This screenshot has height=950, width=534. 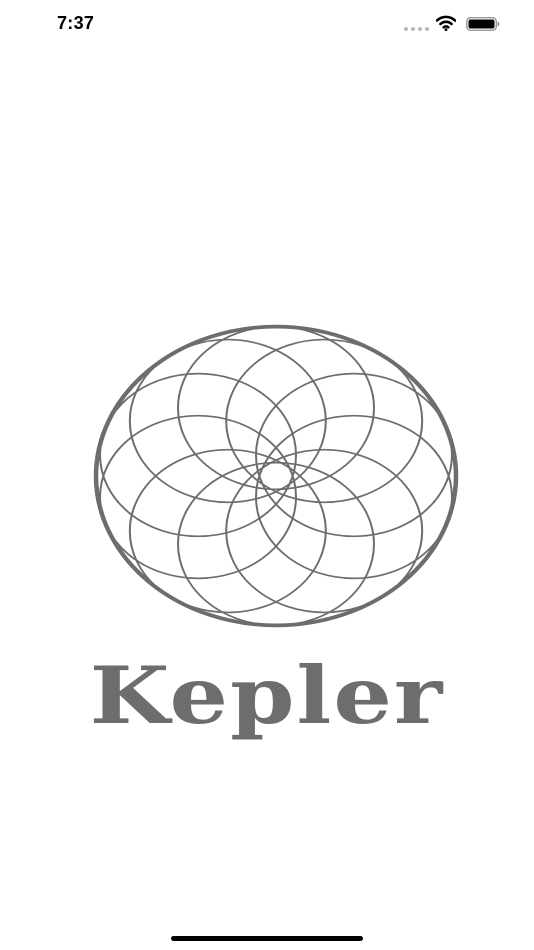 What do you see at coordinates (446, 23) in the screenshot?
I see `wifi-icon` at bounding box center [446, 23].